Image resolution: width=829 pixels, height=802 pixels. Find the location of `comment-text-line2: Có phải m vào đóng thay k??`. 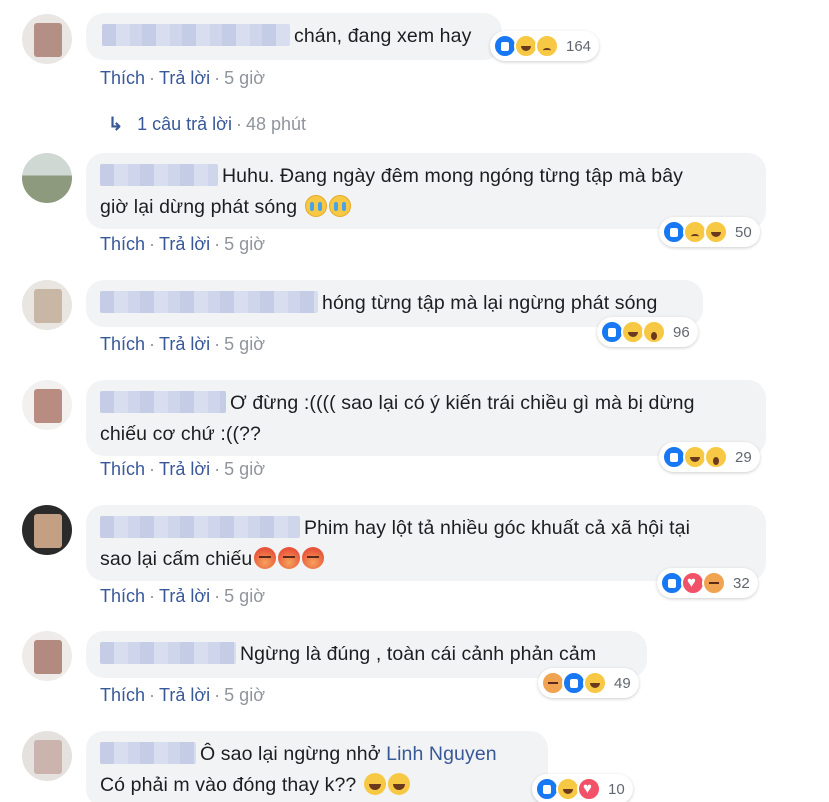

comment-text-line2: Có phải m vào đóng thay k?? is located at coordinates (228, 785).